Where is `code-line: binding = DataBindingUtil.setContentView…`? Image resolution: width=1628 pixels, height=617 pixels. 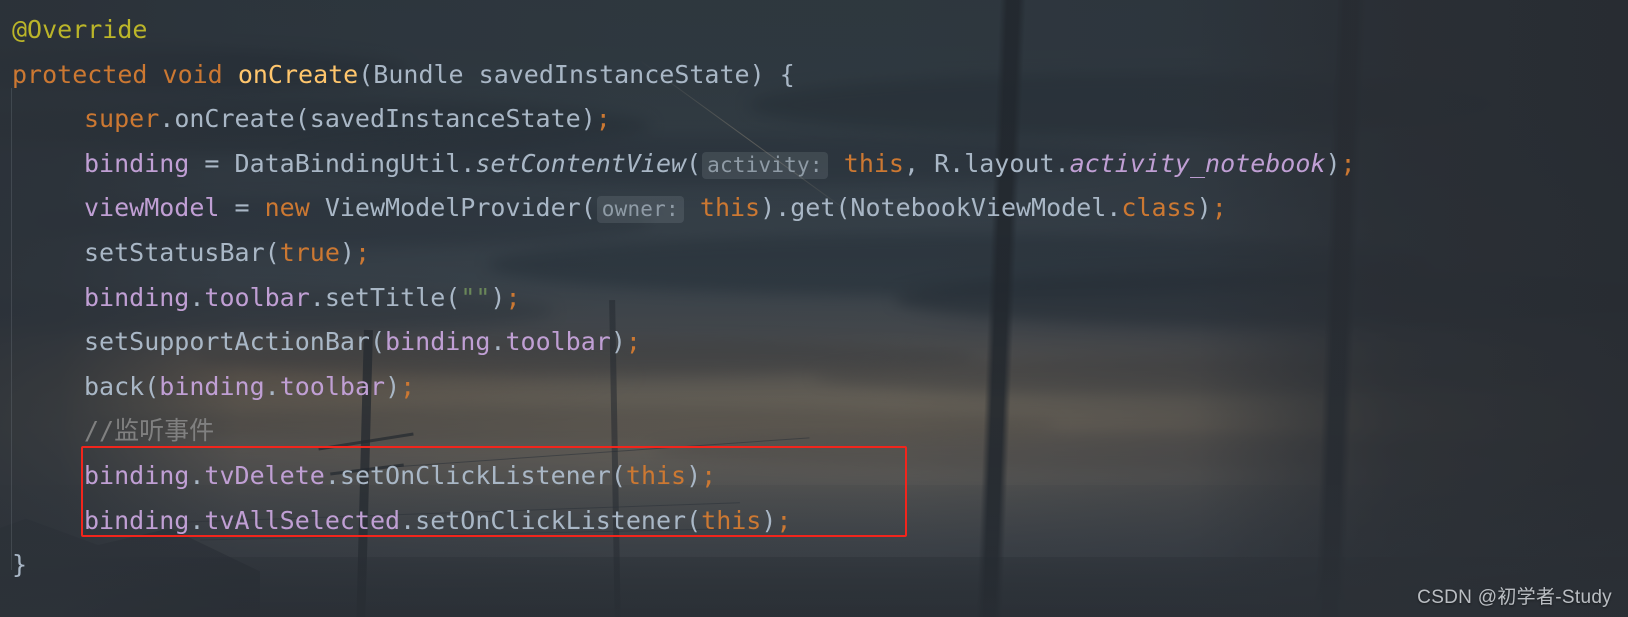
code-line: binding = DataBindingUtil.setContentView… is located at coordinates (720, 164).